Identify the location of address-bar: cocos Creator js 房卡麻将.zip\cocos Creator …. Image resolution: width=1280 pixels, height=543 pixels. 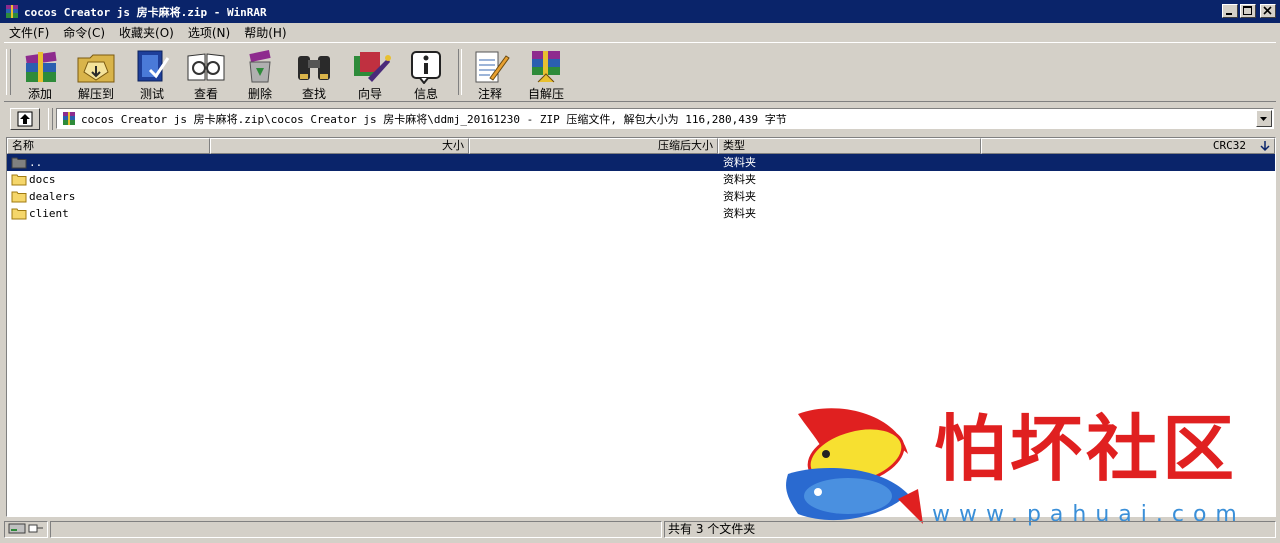
(640, 118).